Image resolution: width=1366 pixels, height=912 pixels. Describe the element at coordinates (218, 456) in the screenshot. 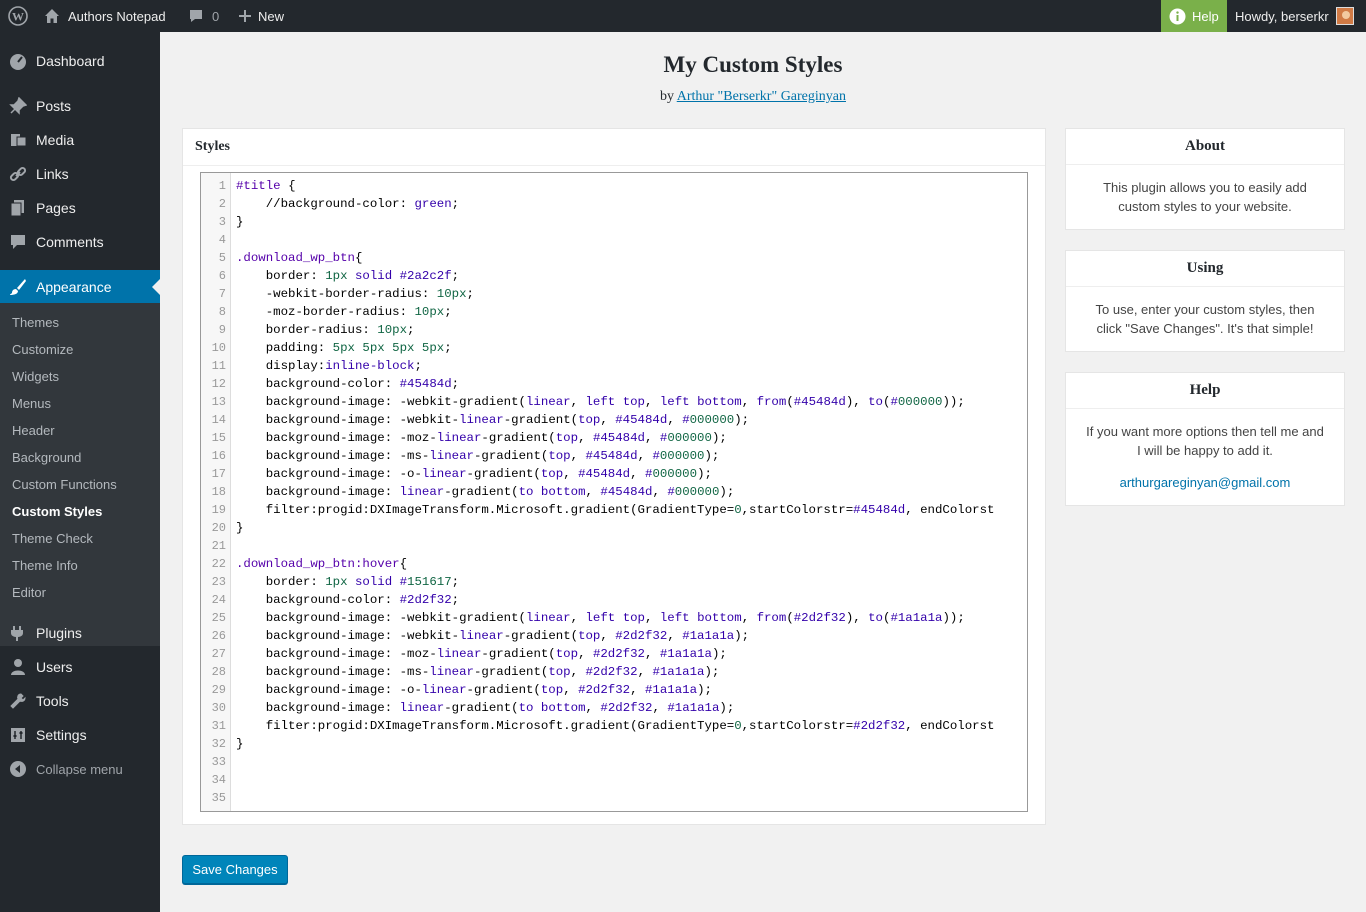

I see `line-number: 16` at that location.